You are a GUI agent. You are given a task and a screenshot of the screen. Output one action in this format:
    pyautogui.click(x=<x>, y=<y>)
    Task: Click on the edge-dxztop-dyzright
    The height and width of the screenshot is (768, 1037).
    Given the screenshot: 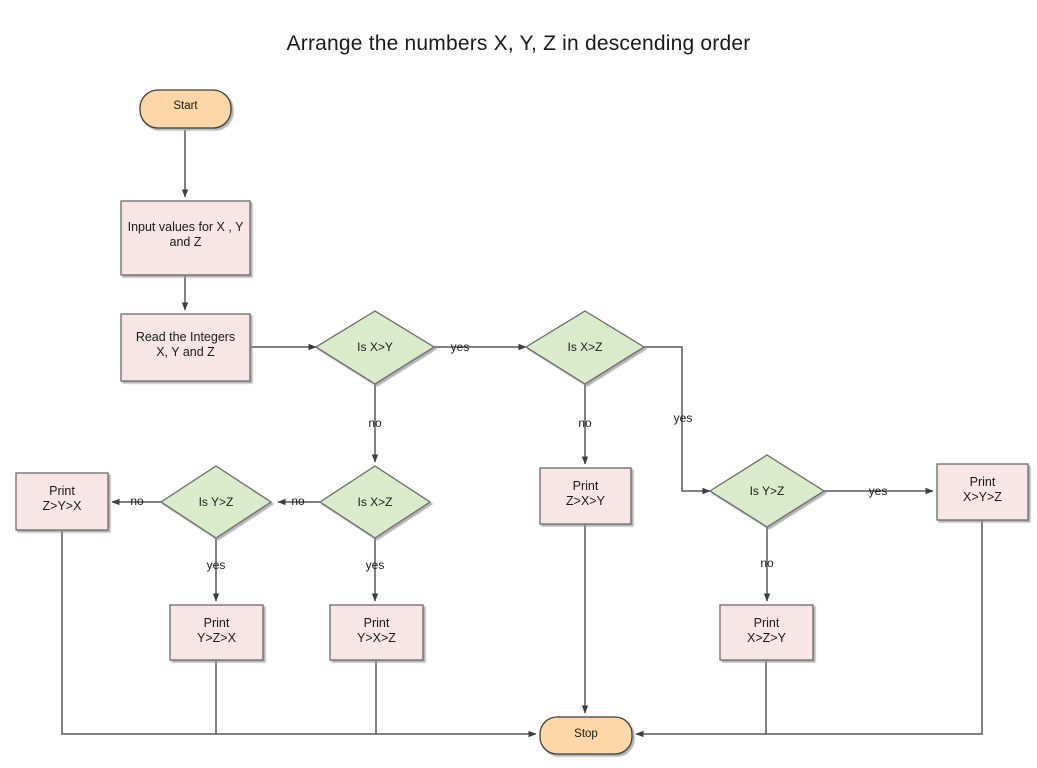 What is the action you would take?
    pyautogui.click(x=677, y=420)
    